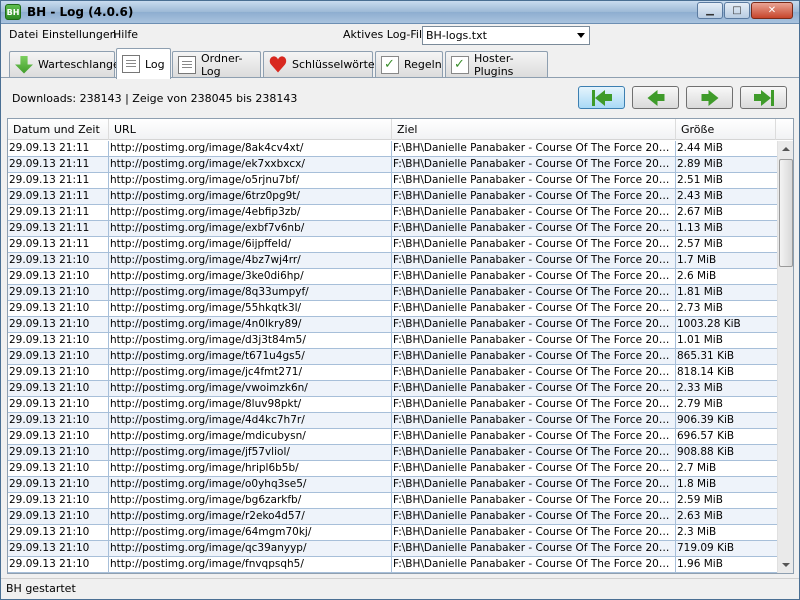  Describe the element at coordinates (409, 64) in the screenshot. I see `tab-regeln: Regeln` at that location.